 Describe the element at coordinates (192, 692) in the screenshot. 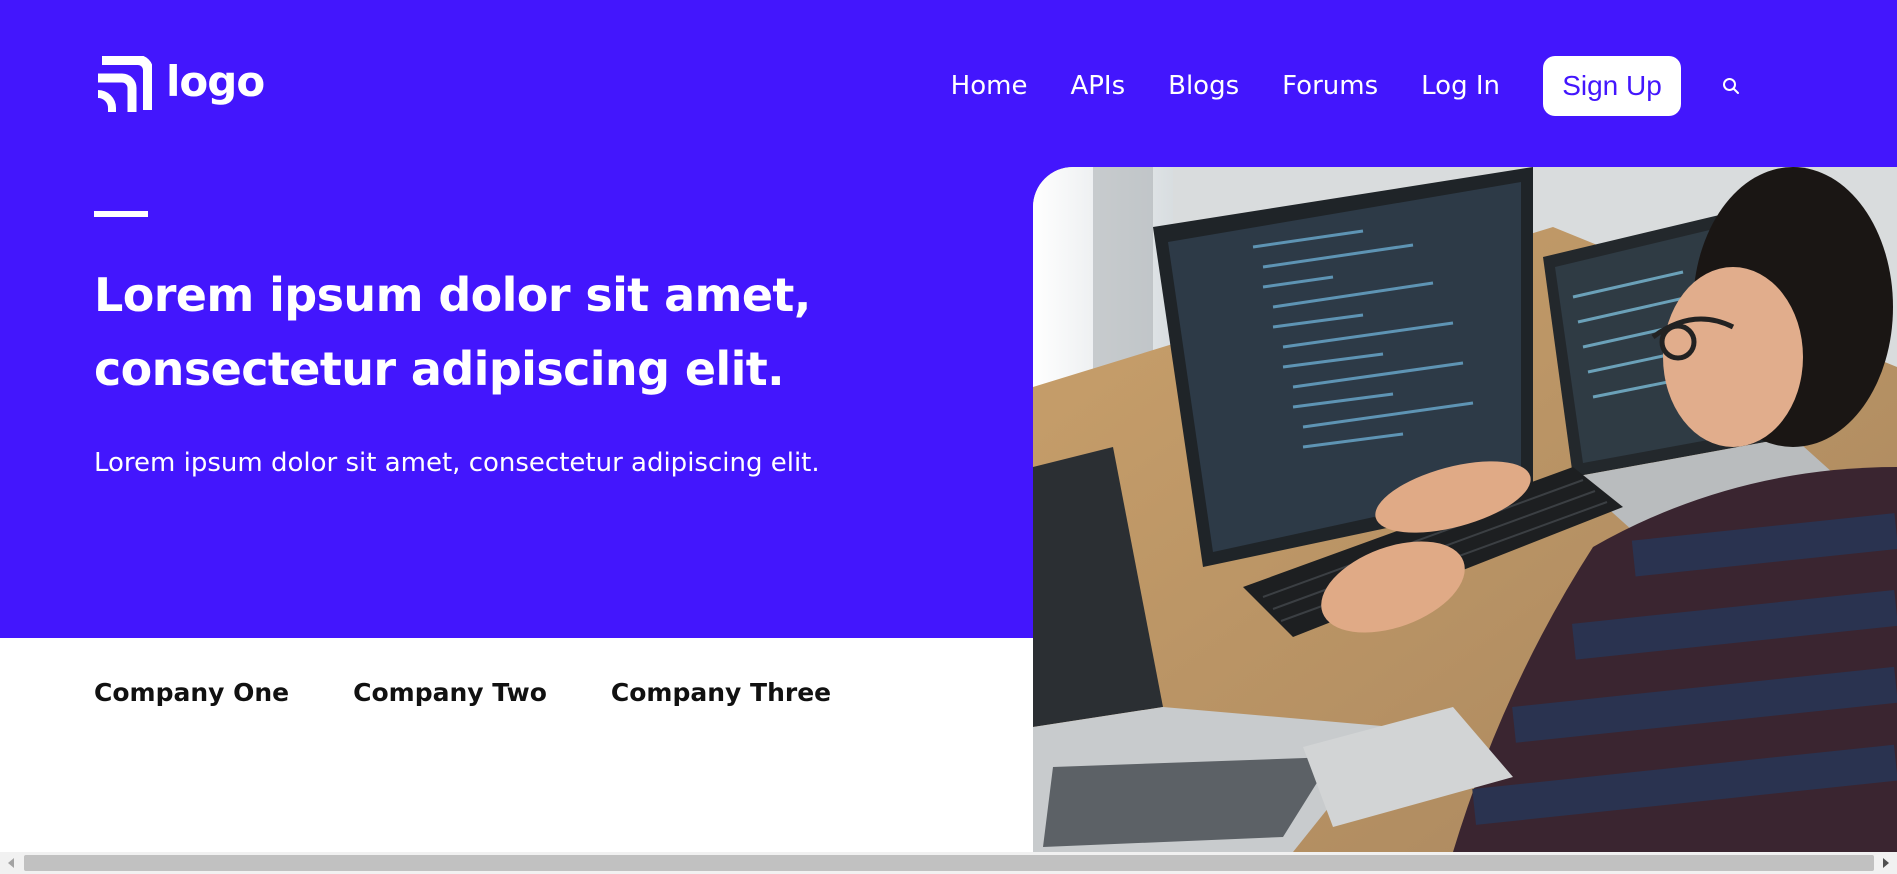

I see `company-one: Company One` at that location.